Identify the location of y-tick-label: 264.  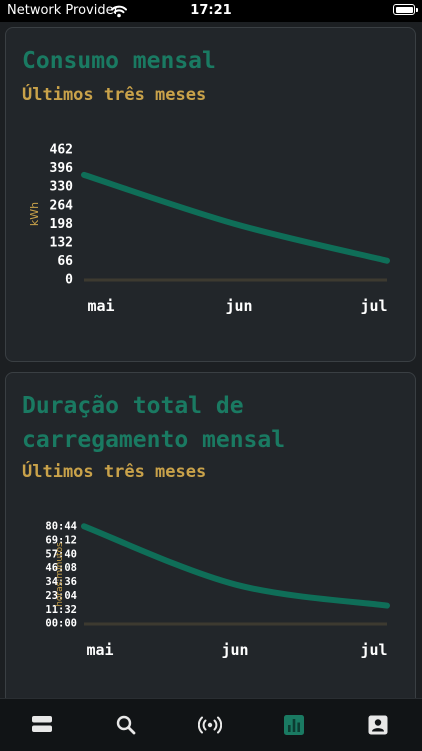
(62, 205).